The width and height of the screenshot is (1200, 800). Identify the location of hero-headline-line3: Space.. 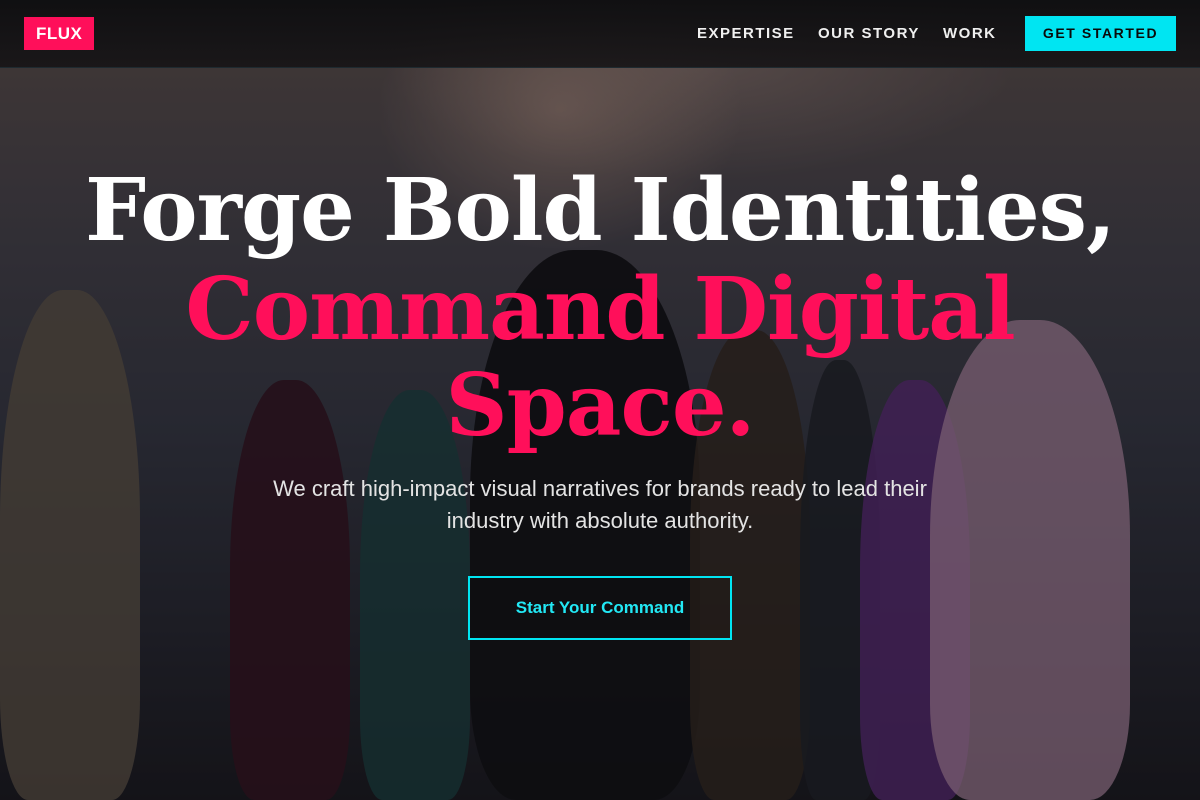
(600, 405).